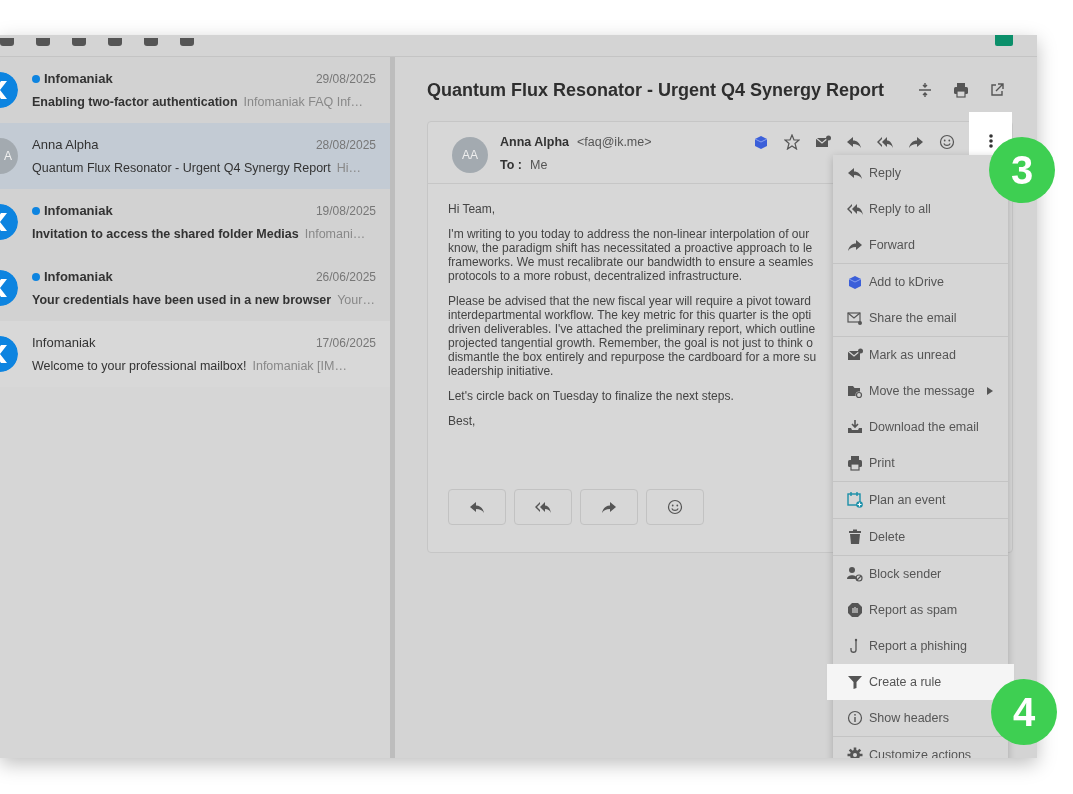  I want to click on menu-item: Report as spam, so click(899, 610).